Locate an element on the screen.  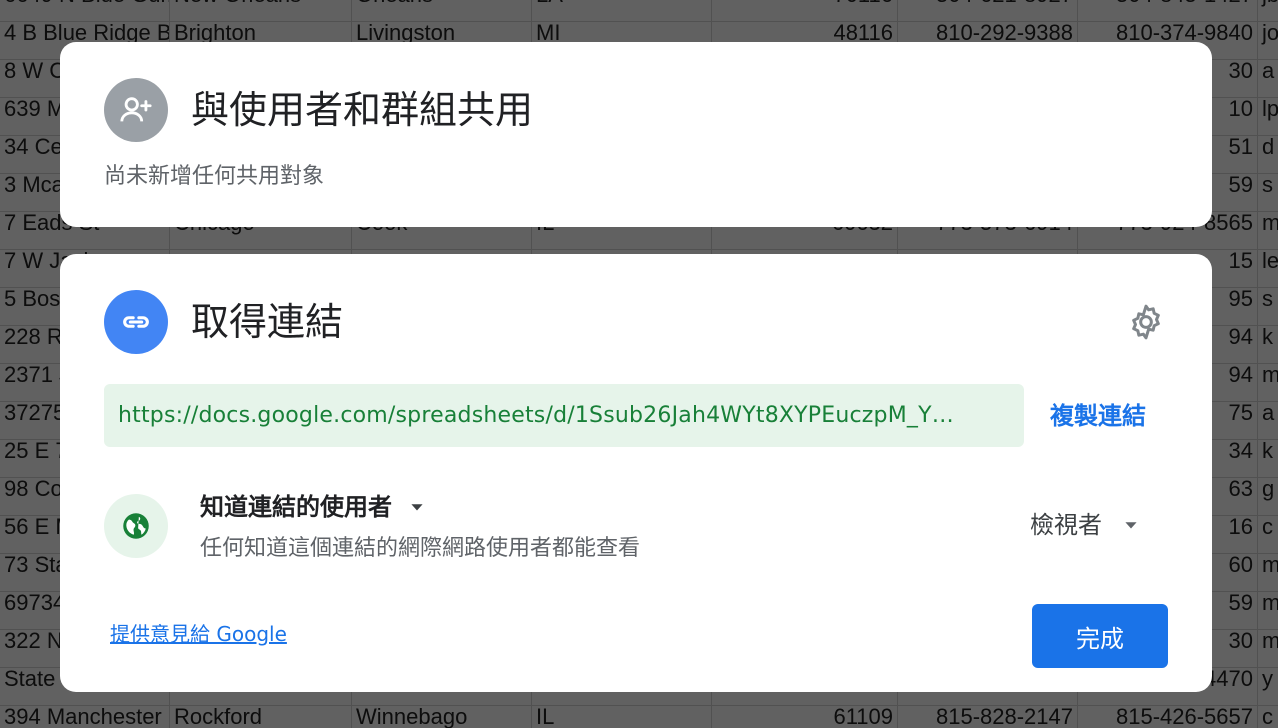
gear-icon is located at coordinates (1146, 322).